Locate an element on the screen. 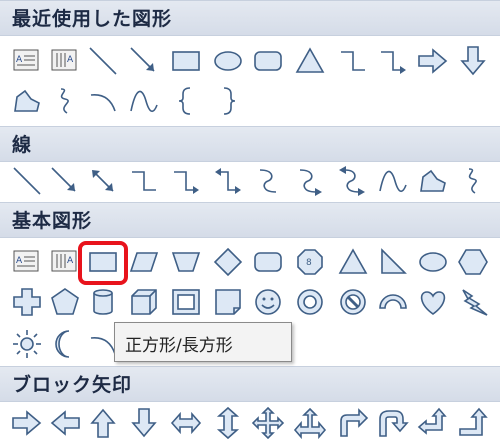 The width and height of the screenshot is (500, 443). parallelogram-icon is located at coordinates (144, 262).